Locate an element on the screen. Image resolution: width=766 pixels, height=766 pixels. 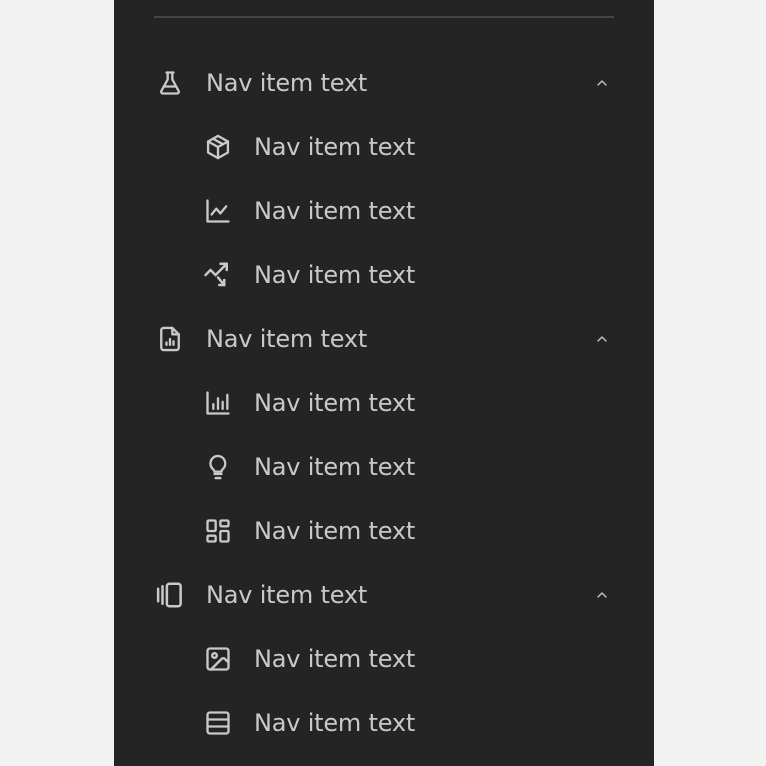
nav-item-1-1: Nav item text is located at coordinates (384, 147).